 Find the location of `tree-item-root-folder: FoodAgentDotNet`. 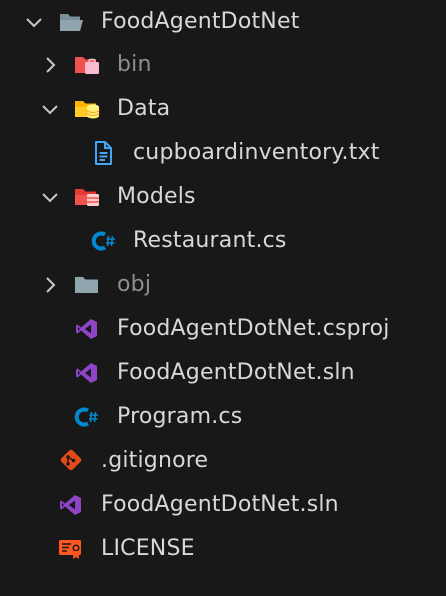

tree-item-root-folder: FoodAgentDotNet is located at coordinates (223, 22).